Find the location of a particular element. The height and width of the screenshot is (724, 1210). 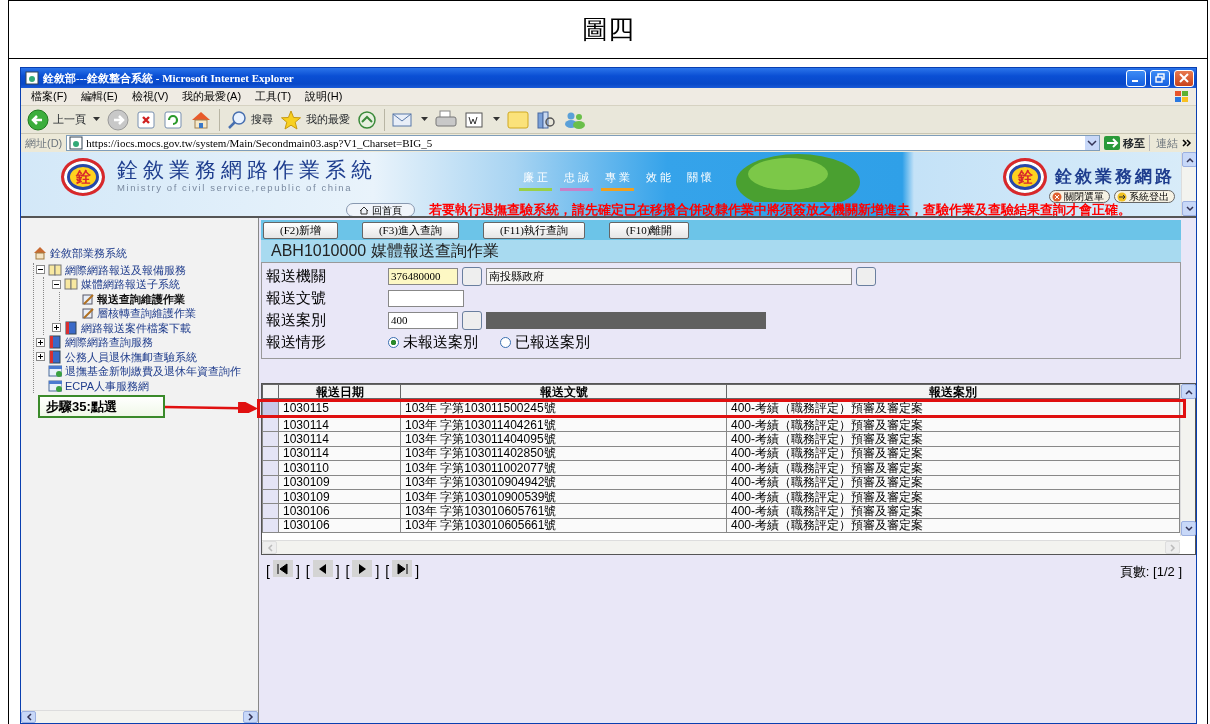

tree-item: 報送查詢維護作業 is located at coordinates (141, 298).